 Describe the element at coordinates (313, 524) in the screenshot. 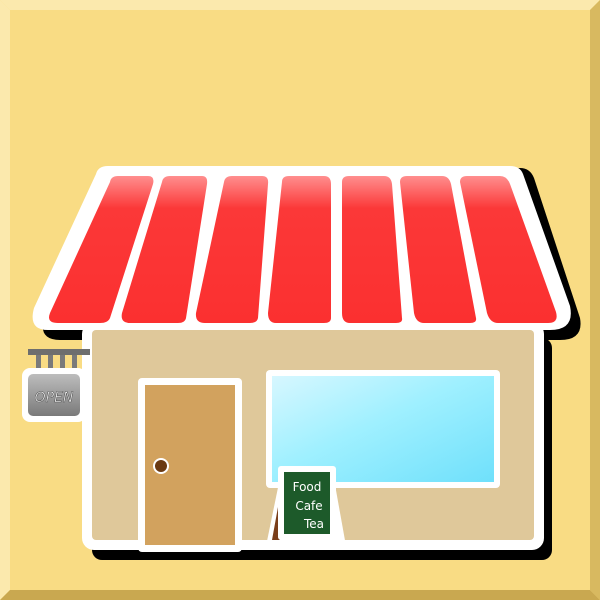

I see `board-line-3: Tea` at that location.